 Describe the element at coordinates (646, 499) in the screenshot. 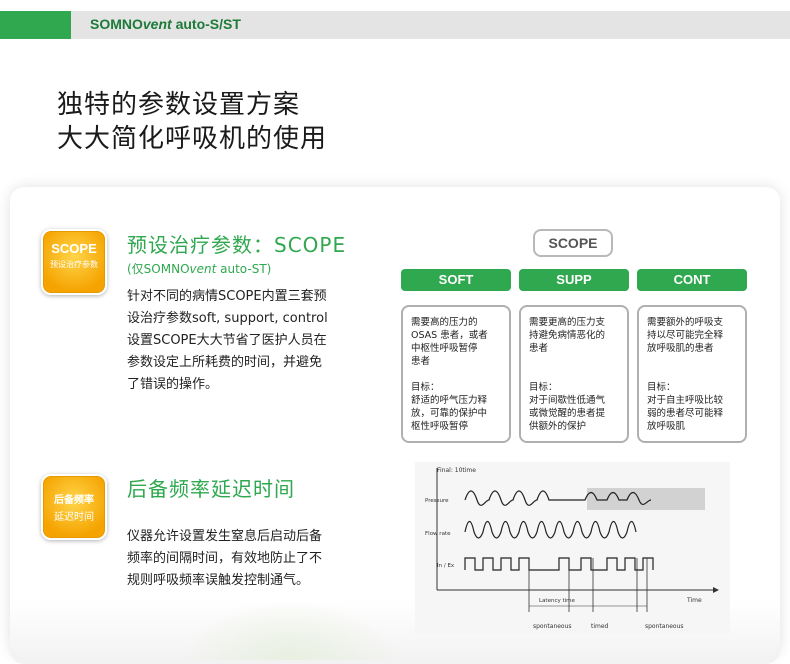

I see `pressure-highlight` at that location.